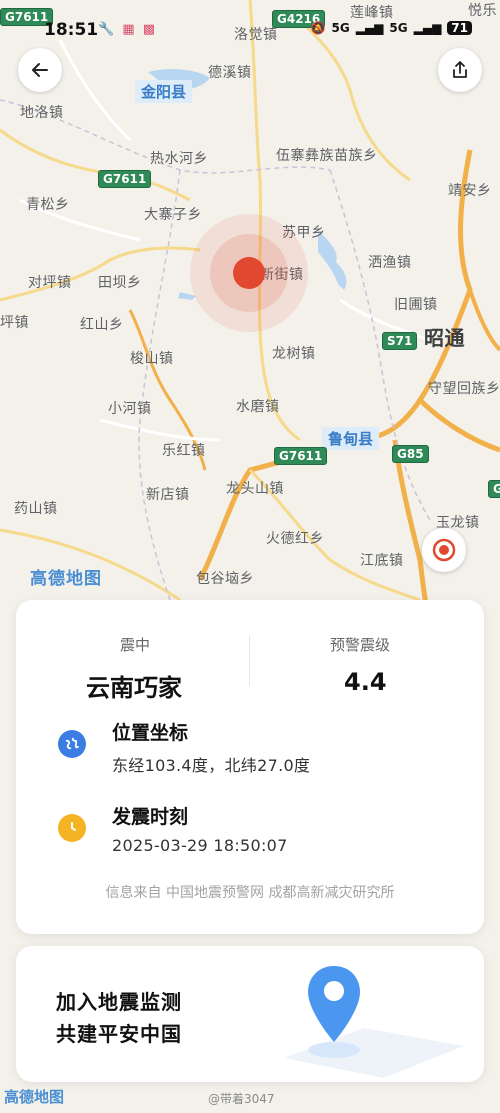 This screenshot has width=500, height=1113. Describe the element at coordinates (327, 156) in the screenshot. I see `place-label: 伍寨彝族苗族乡` at that location.